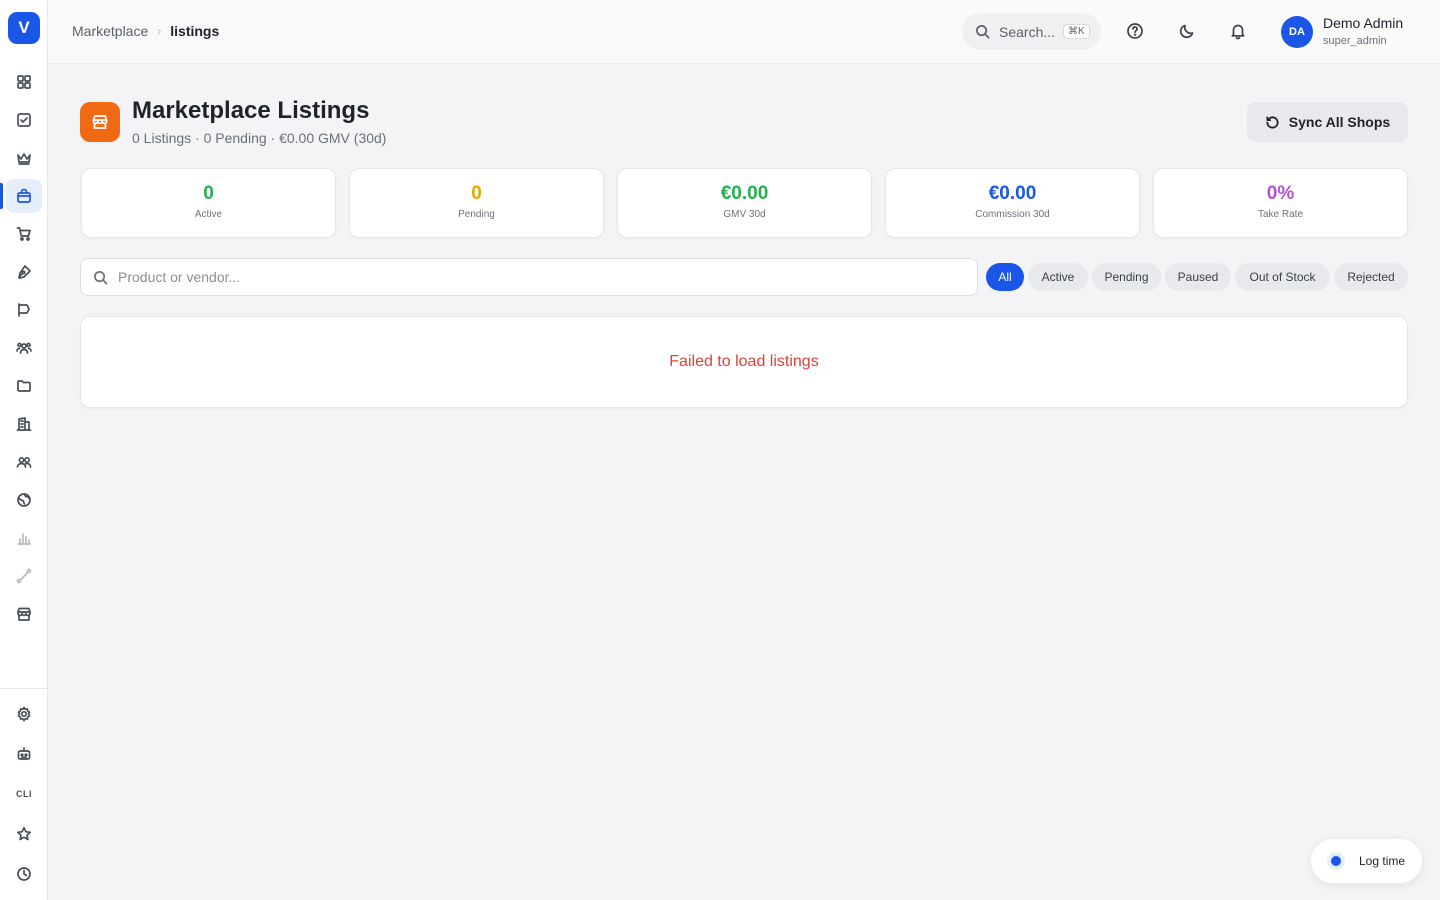 This screenshot has width=1440, height=900. I want to click on breadcrumb: Marketplace › listings, so click(145, 31).